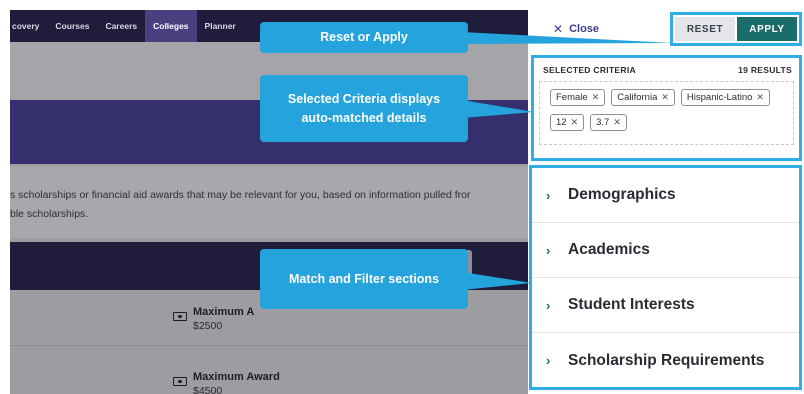 The width and height of the screenshot is (804, 394). I want to click on criteria-chip-gpa: 3.7 ✕, so click(608, 122).